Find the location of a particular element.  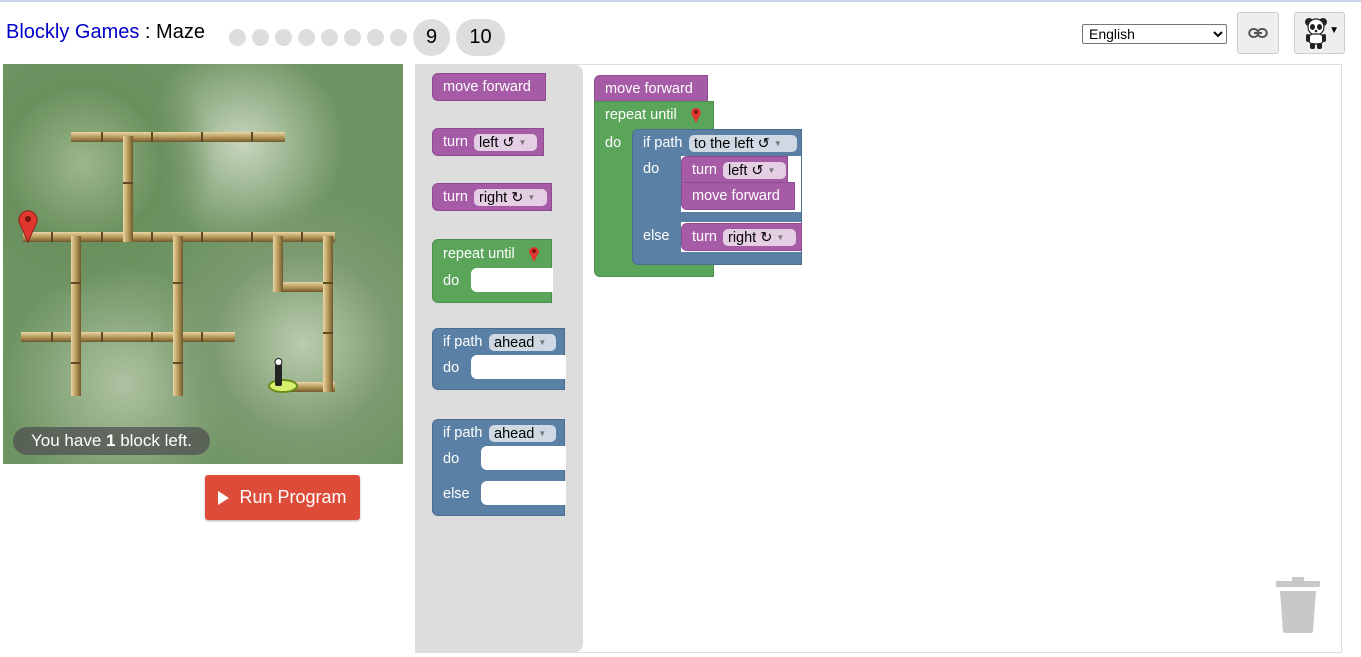

toolbox-repeat-until-block: repeat until do is located at coordinates (492, 271).